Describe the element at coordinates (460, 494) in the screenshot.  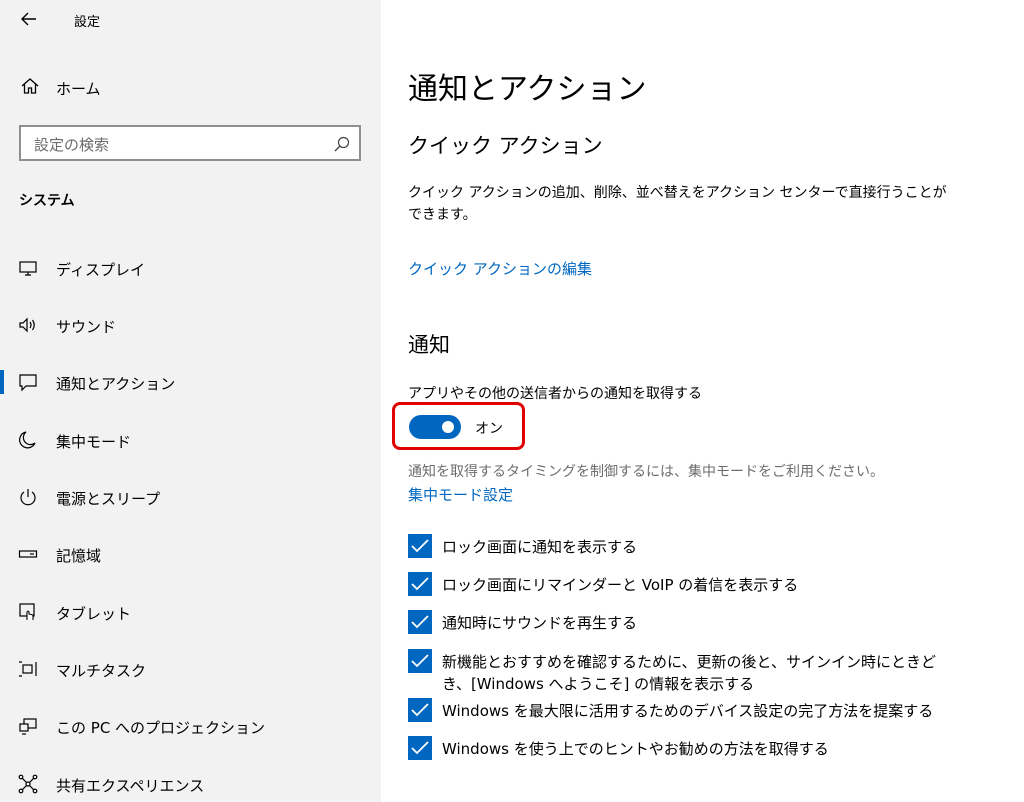
I see `focus-assist-settings-link: 集中モード設定` at that location.